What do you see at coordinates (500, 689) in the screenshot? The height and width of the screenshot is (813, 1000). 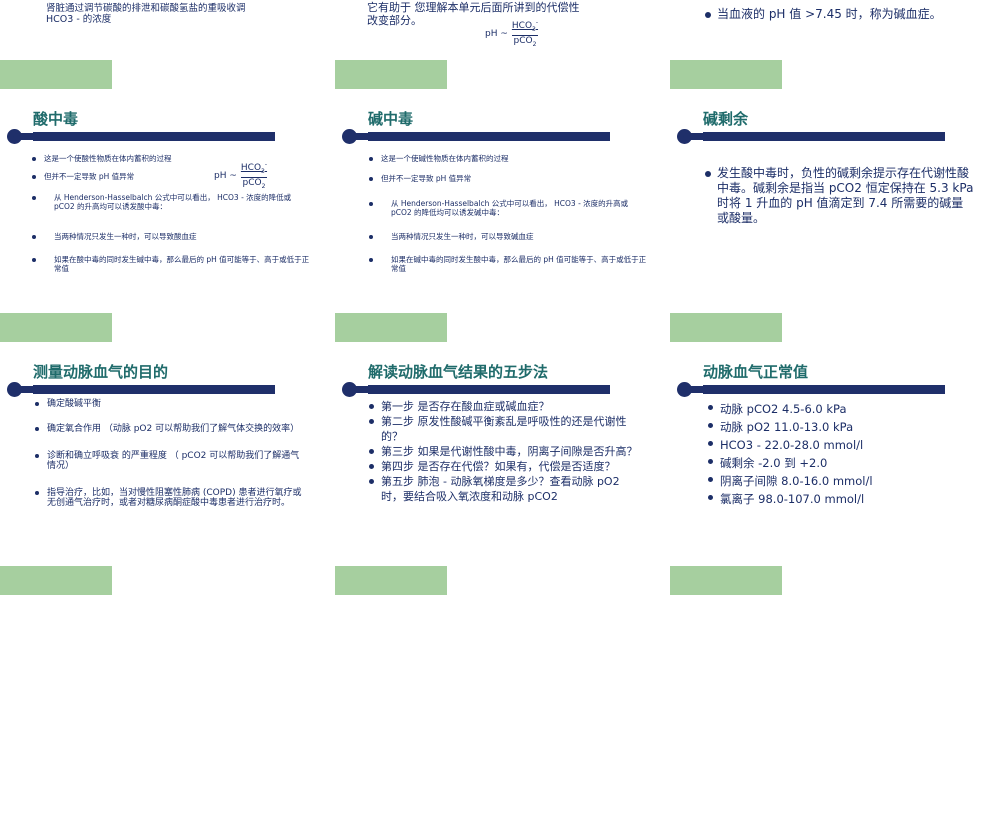 I see `slide-bottom-middle` at bounding box center [500, 689].